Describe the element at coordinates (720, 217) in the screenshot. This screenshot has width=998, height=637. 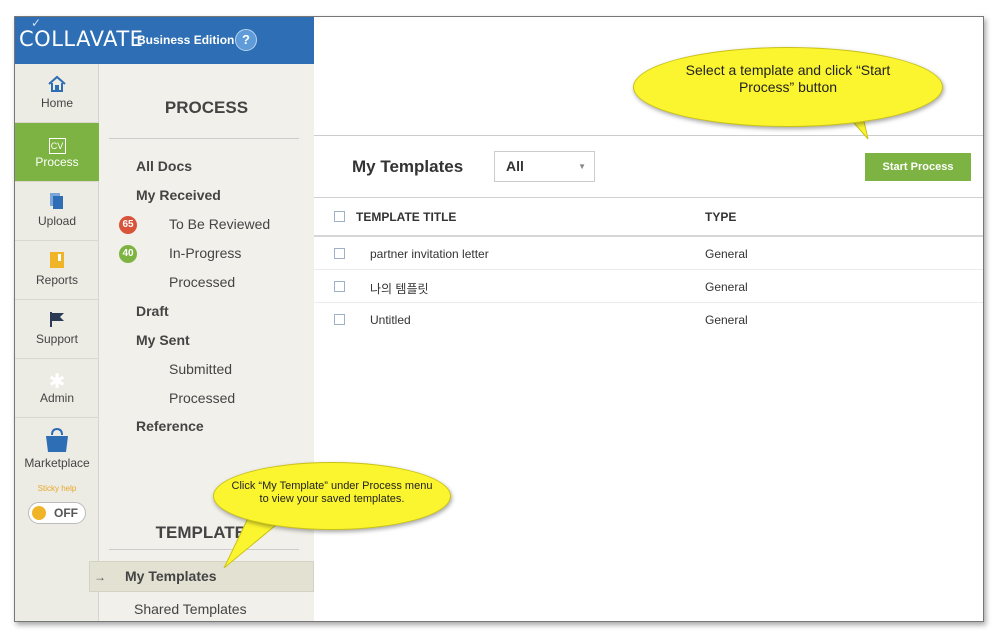
I see `column-type: TYPE` at that location.